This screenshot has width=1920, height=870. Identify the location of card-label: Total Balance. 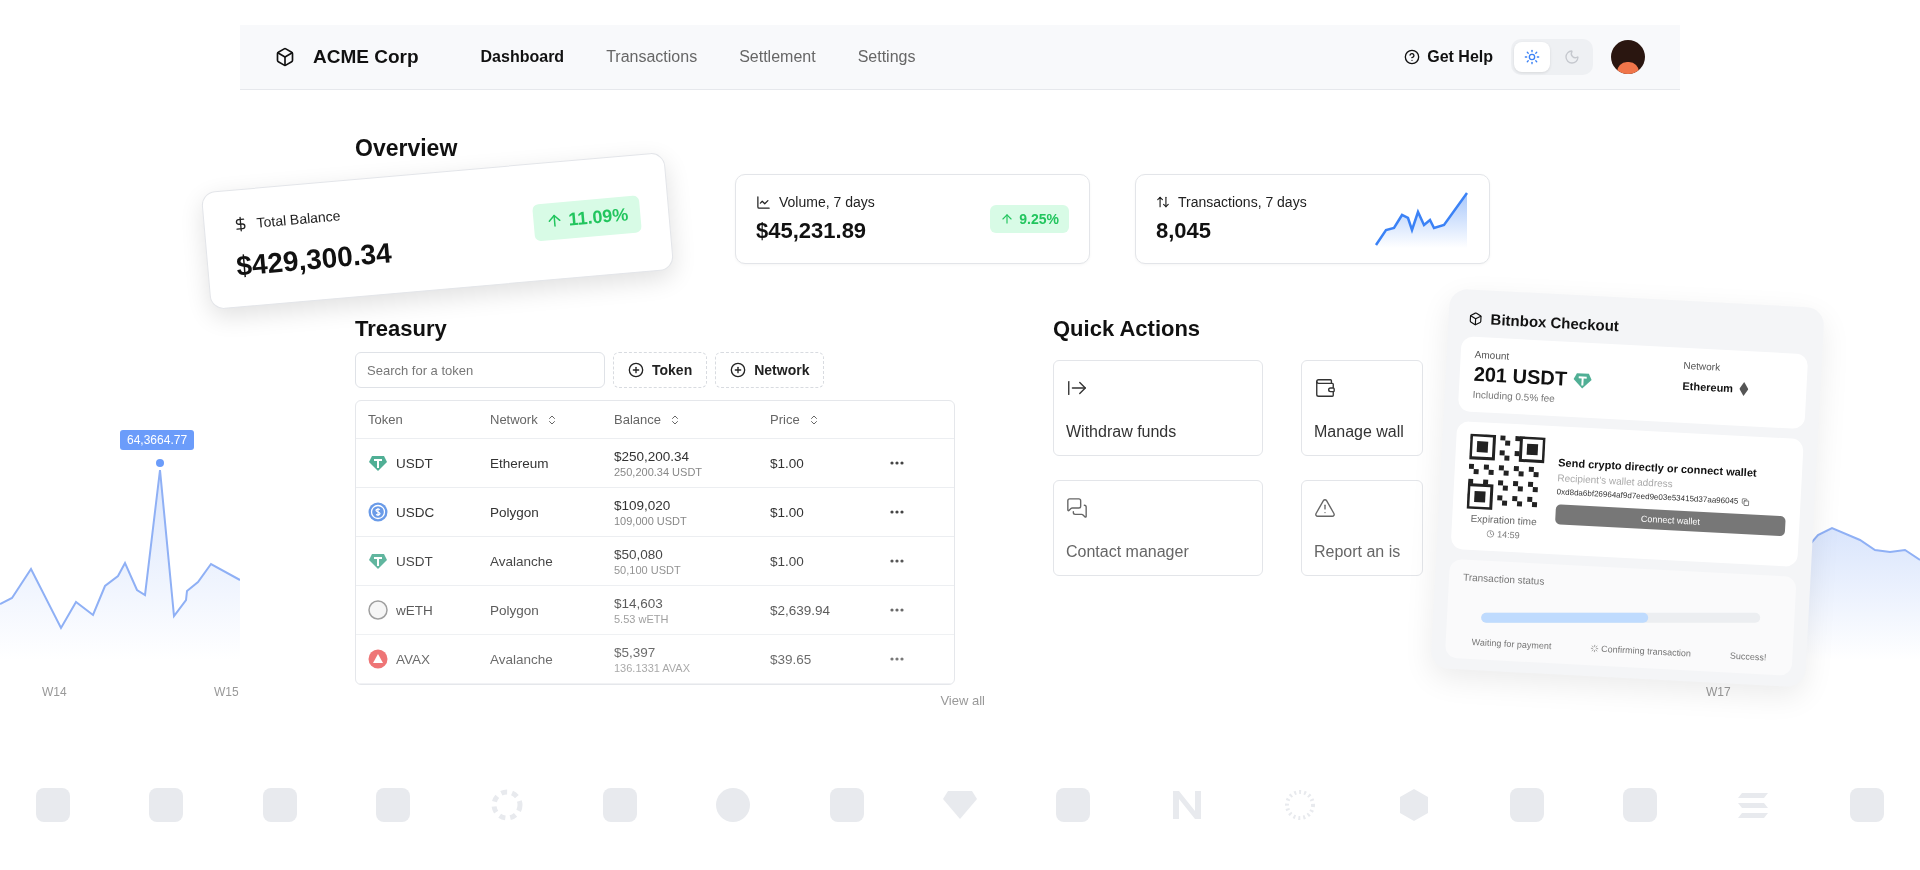
(298, 219).